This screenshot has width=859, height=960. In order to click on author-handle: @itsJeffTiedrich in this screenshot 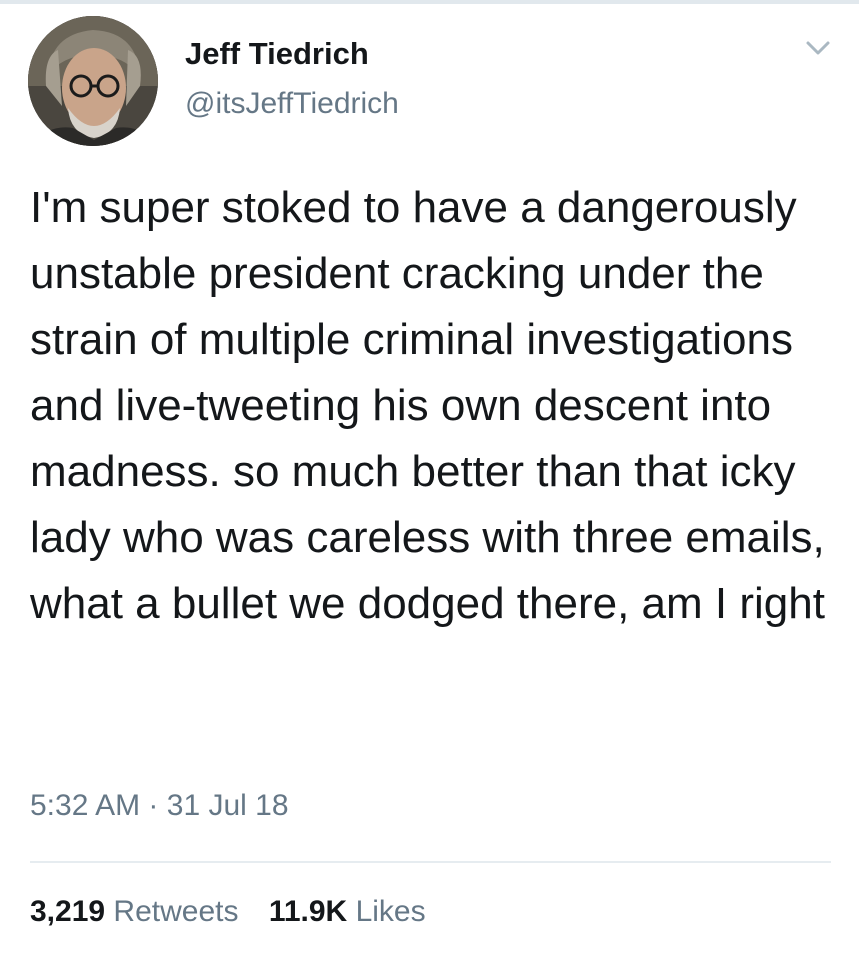, I will do `click(292, 104)`.